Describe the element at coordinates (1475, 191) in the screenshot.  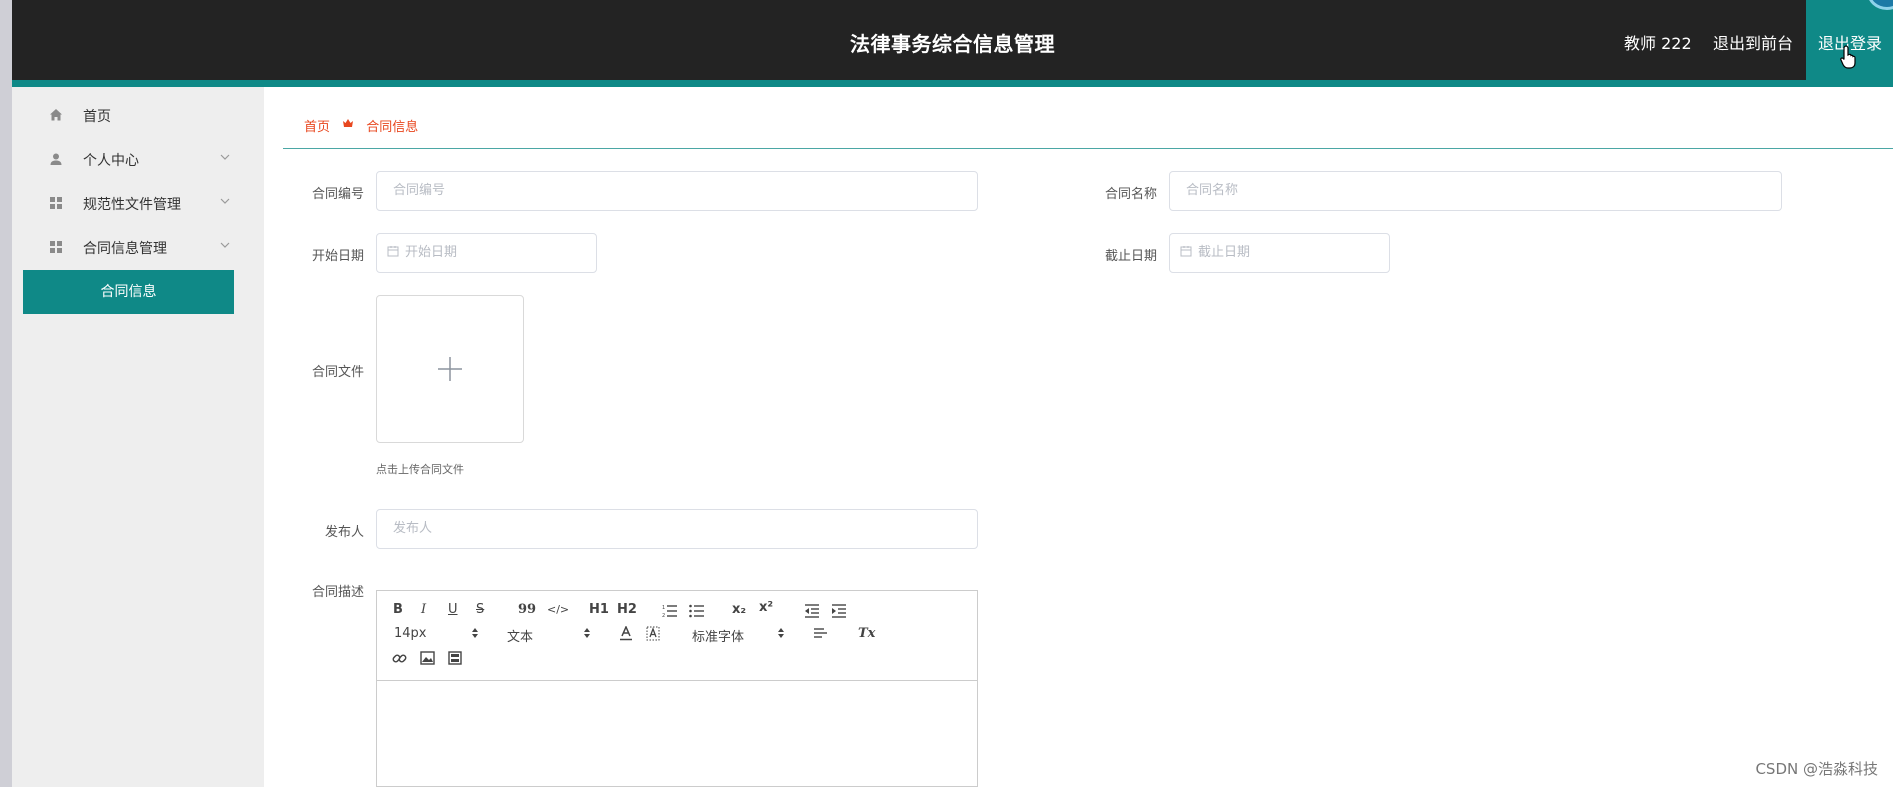
I see `contract-name-input: 合同名称` at that location.